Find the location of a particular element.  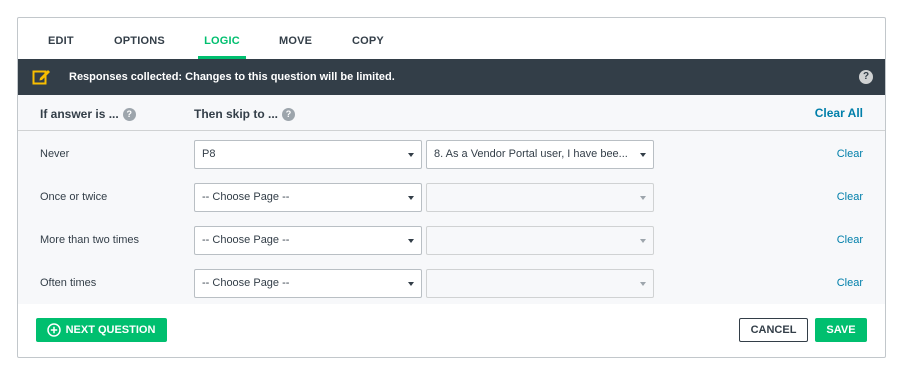

question-tabs: EDIT OPTIONS LOGIC MOVE COPY is located at coordinates (451, 38).